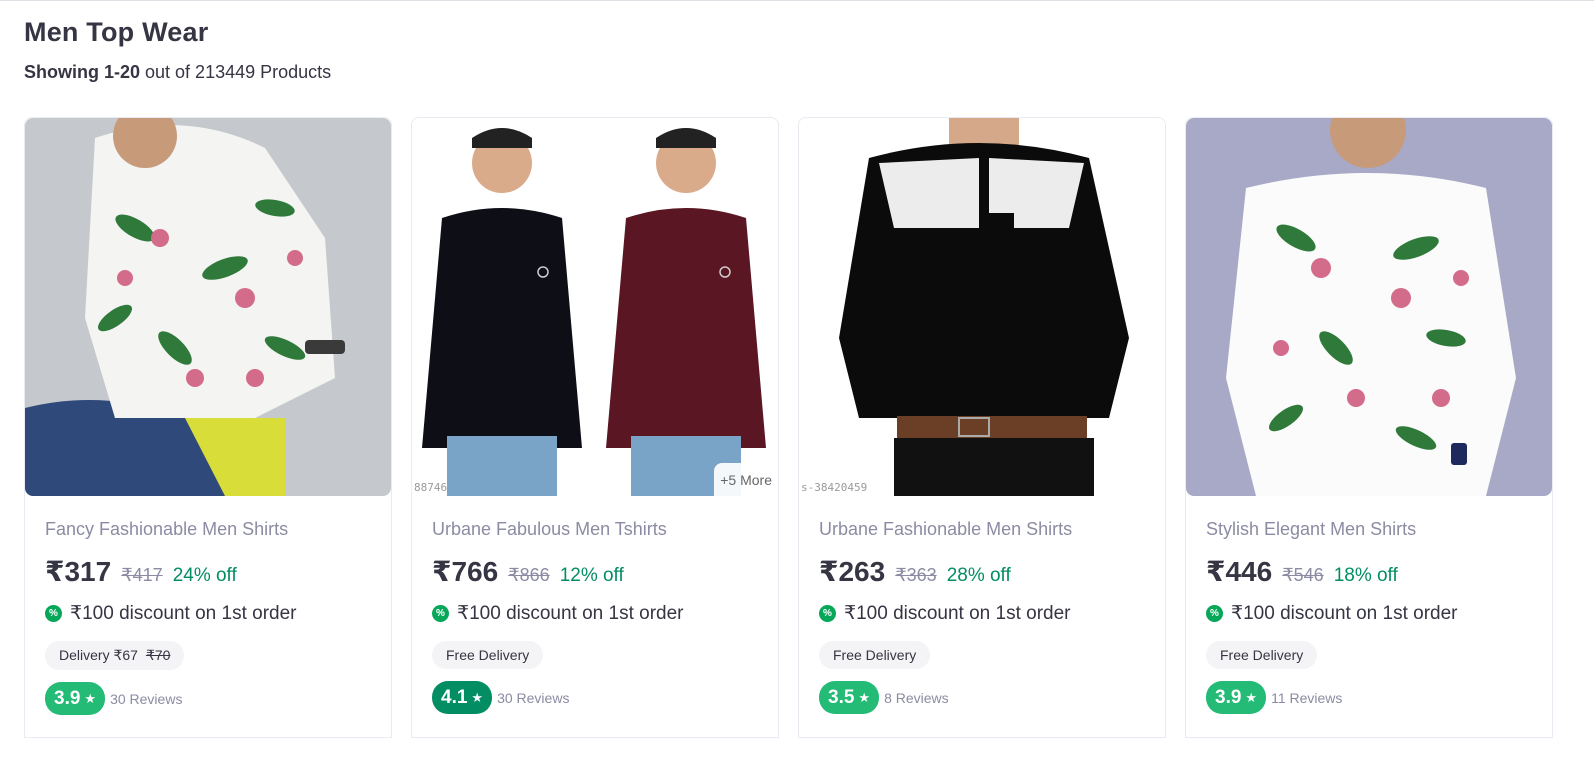 This screenshot has height=759, width=1594. I want to click on top-divider, so click(797, 0).